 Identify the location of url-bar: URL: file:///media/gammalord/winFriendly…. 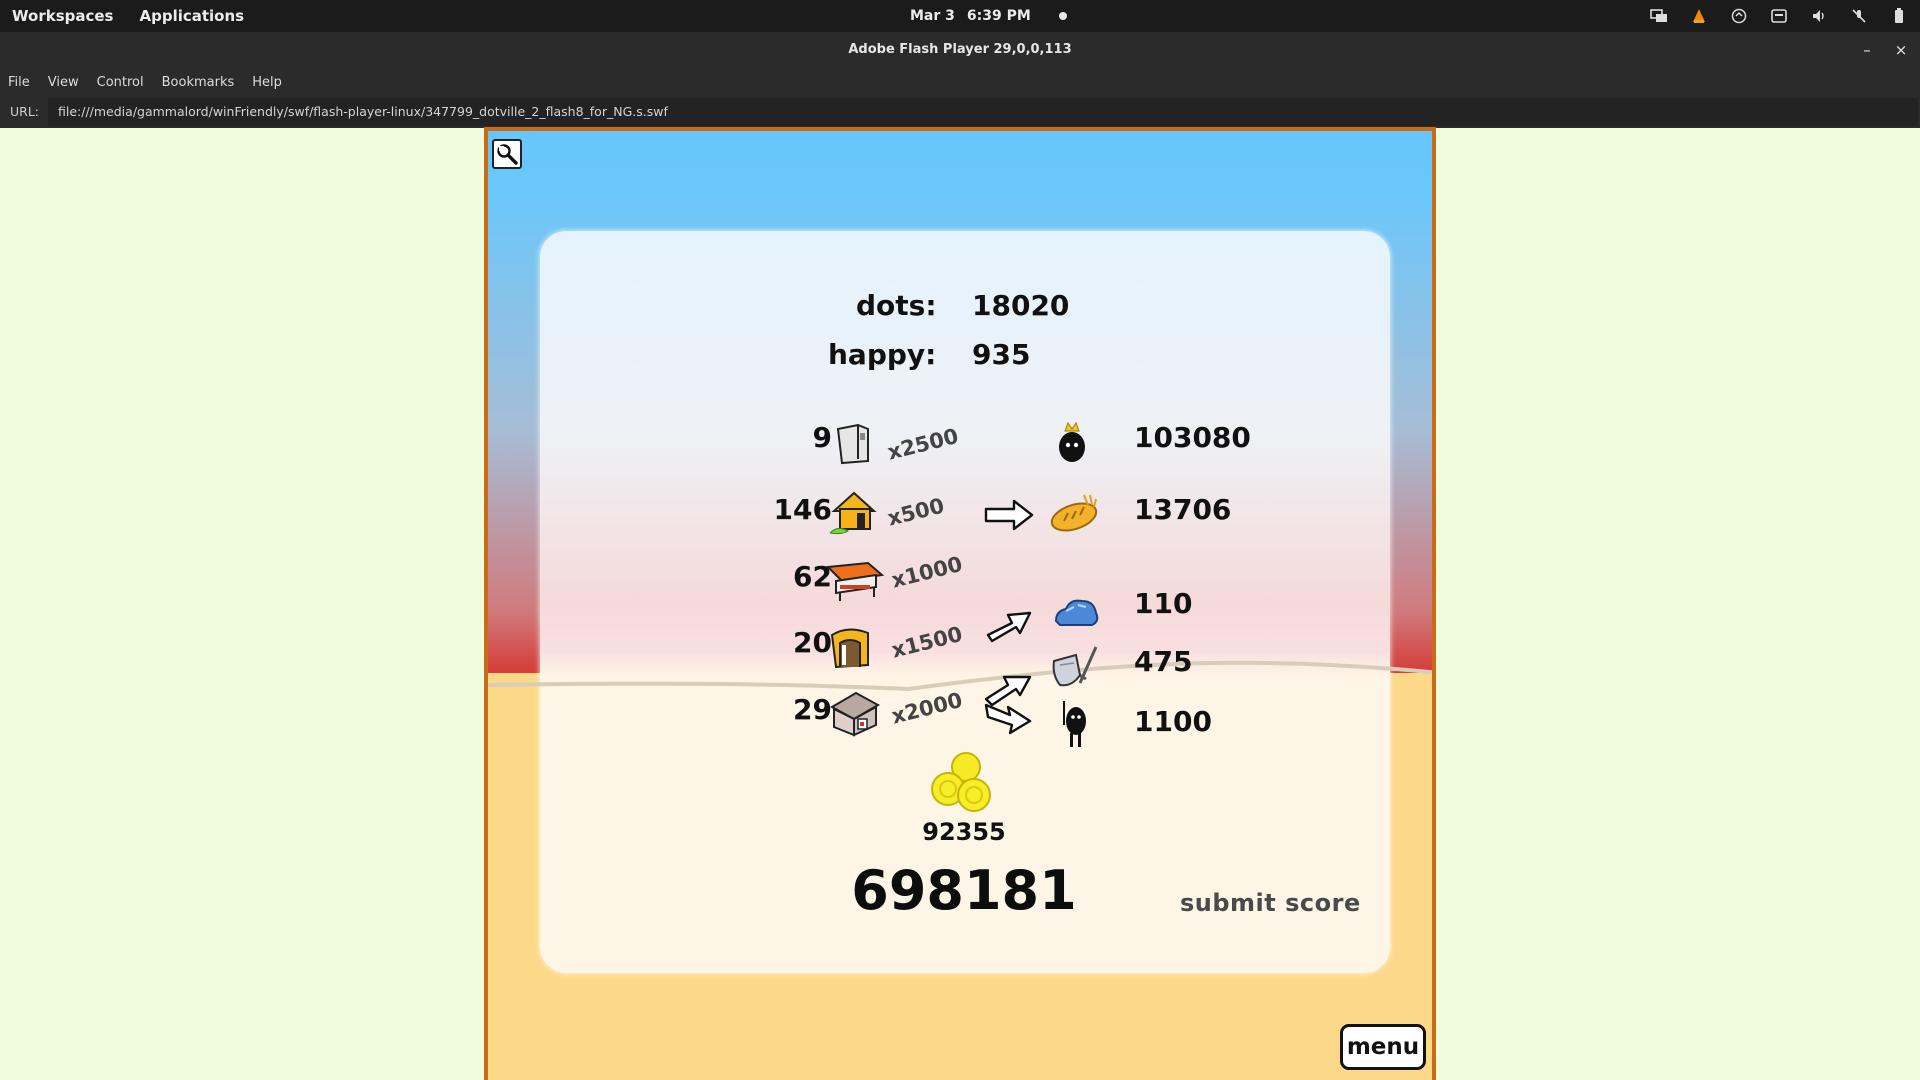
(960, 112).